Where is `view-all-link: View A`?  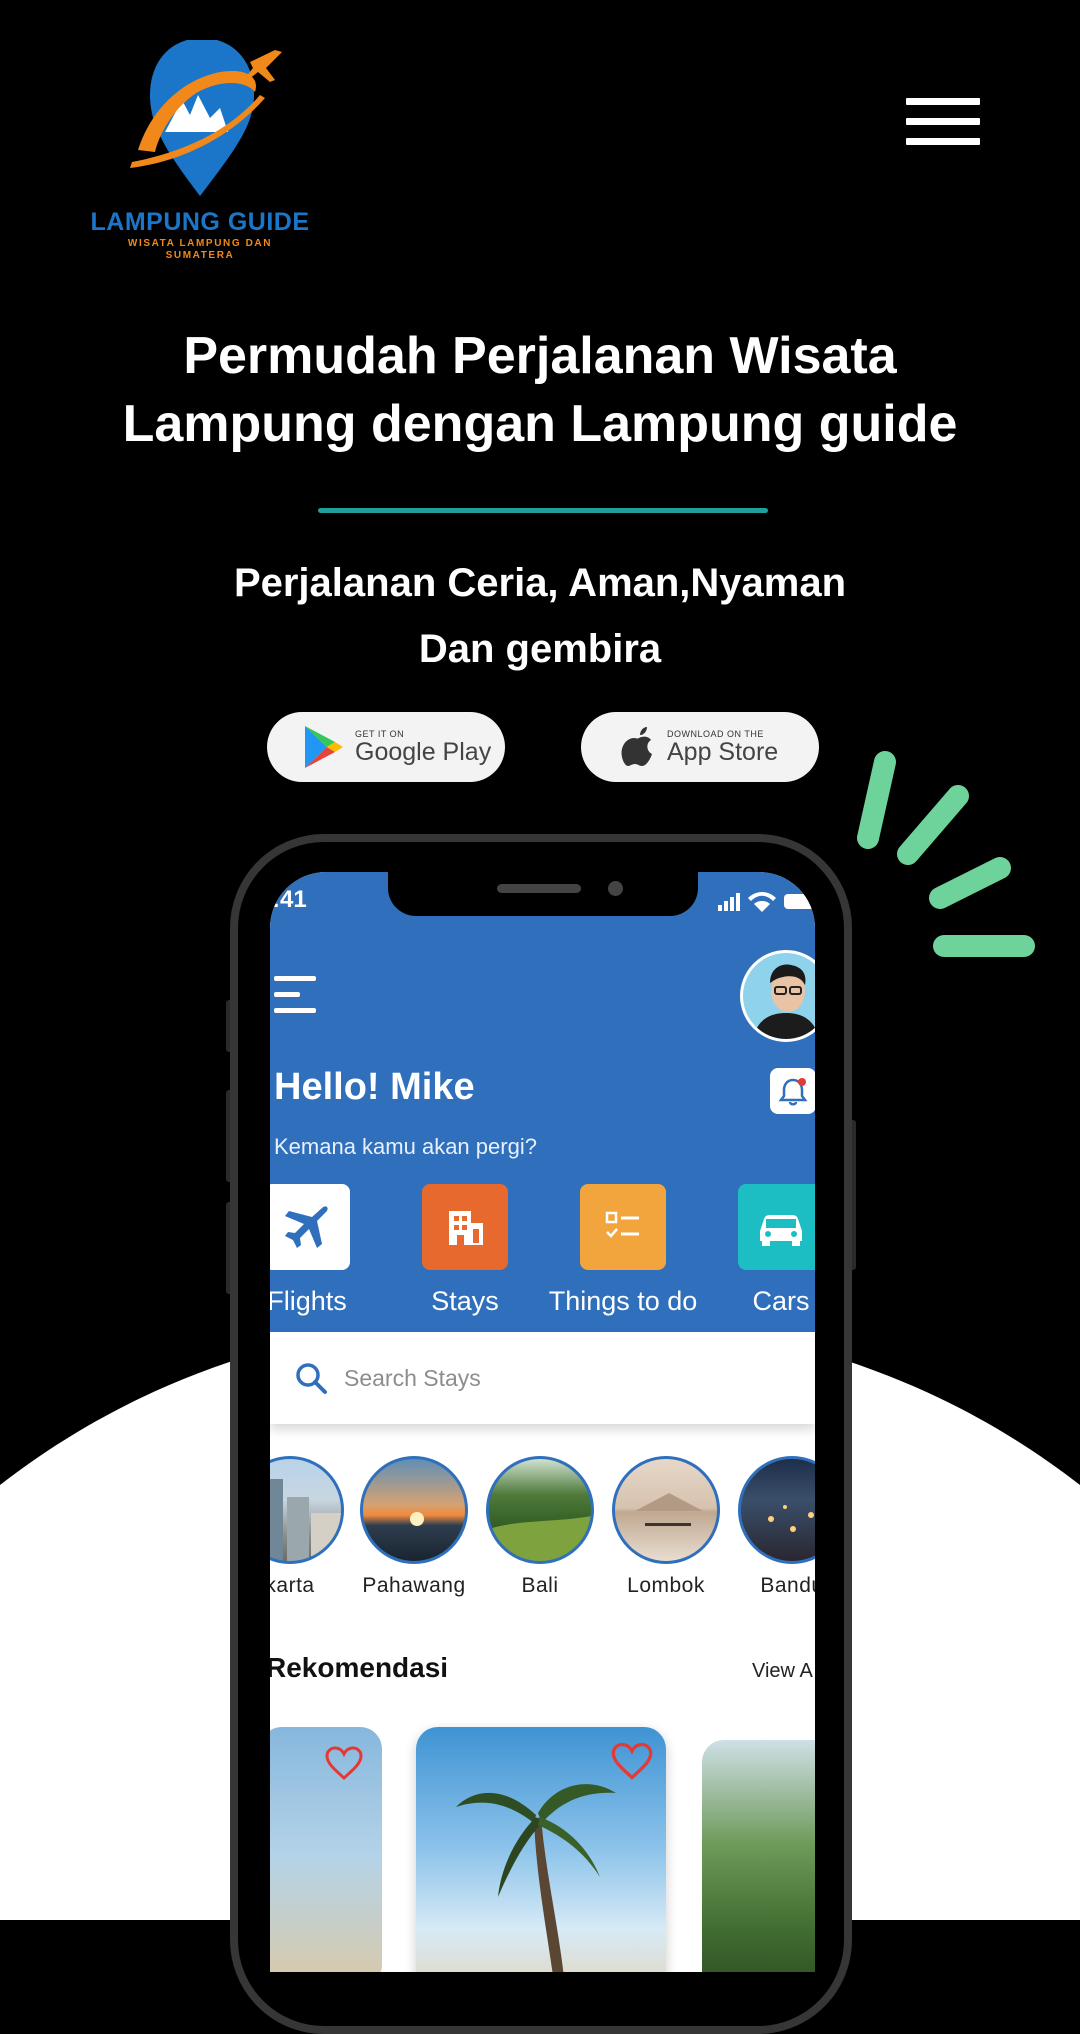
view-all-link: View A is located at coordinates (782, 1671).